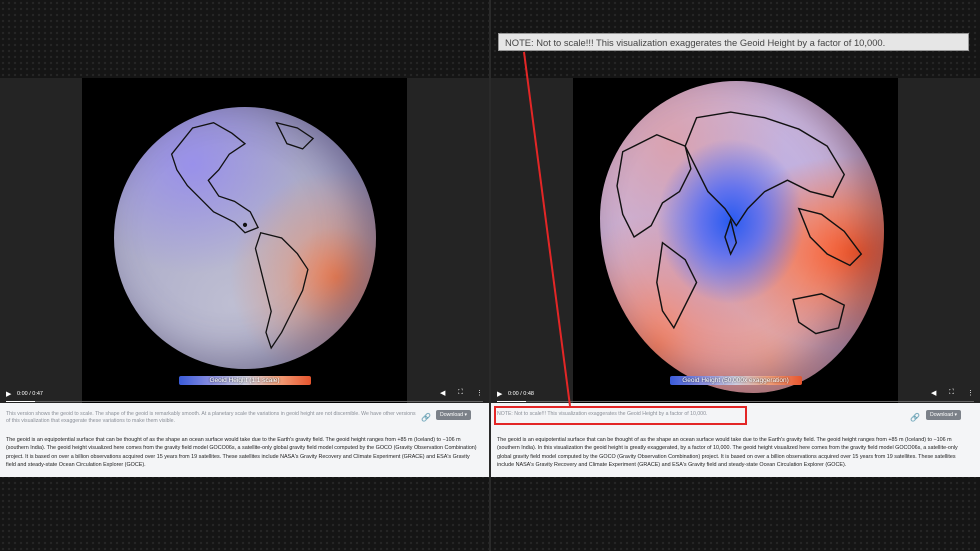 The height and width of the screenshot is (551, 980). I want to click on geoid-globe-to-scale, so click(245, 238).